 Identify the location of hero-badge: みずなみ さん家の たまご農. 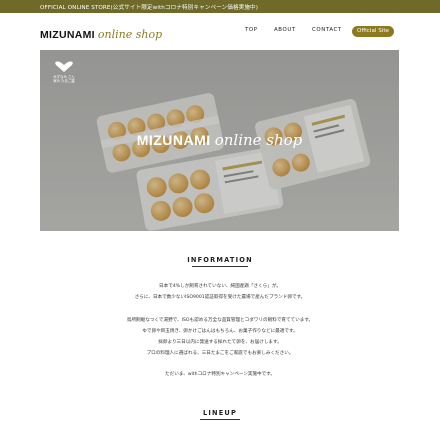
(64, 76).